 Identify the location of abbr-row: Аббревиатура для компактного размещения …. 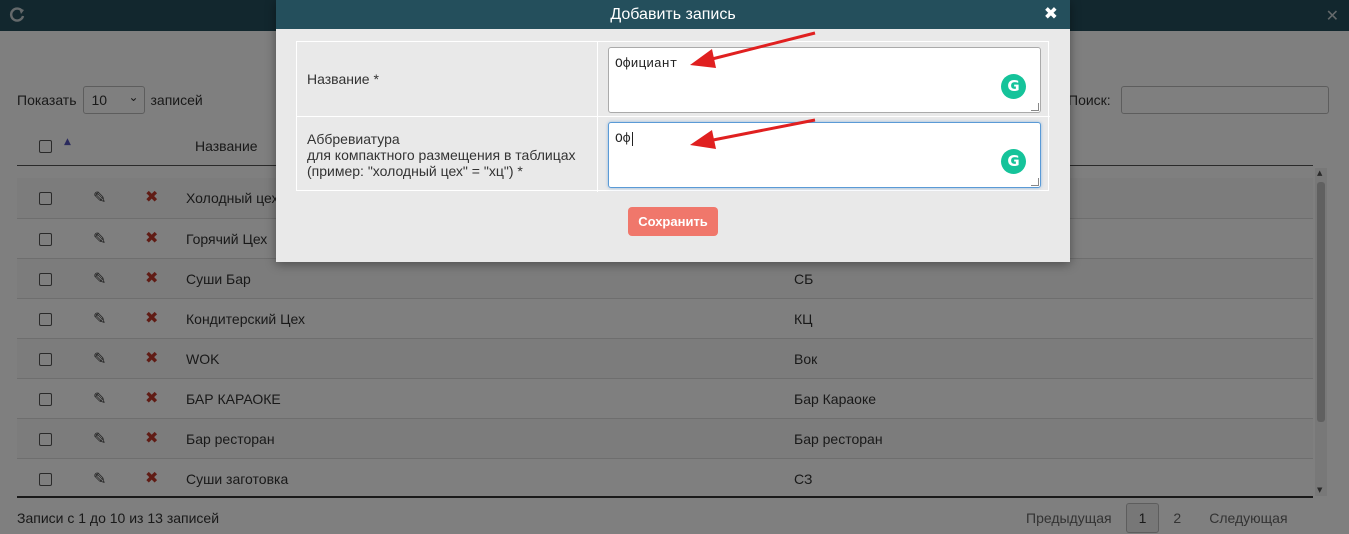
(673, 154).